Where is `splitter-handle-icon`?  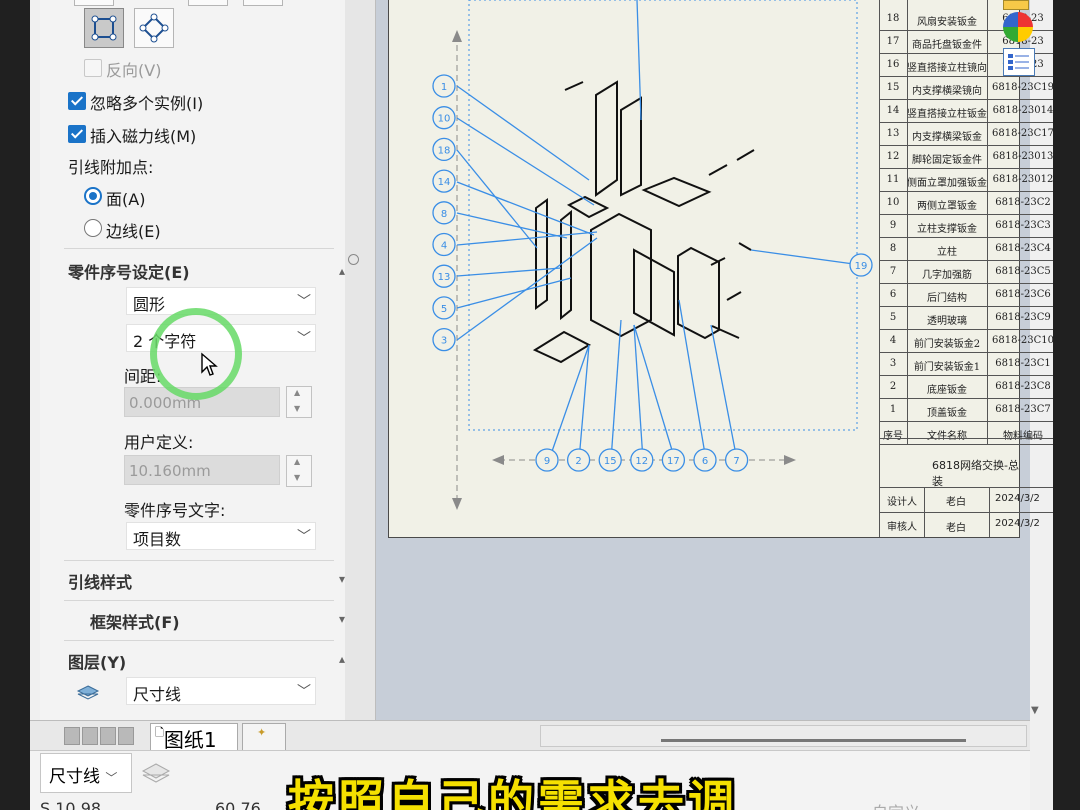 splitter-handle-icon is located at coordinates (353, 259).